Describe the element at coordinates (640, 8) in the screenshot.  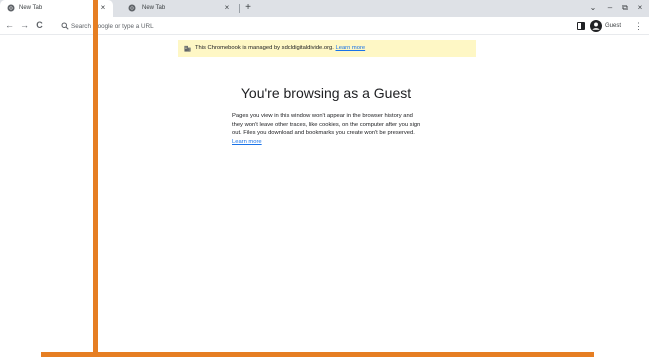
I see `close-window-button: ×` at that location.